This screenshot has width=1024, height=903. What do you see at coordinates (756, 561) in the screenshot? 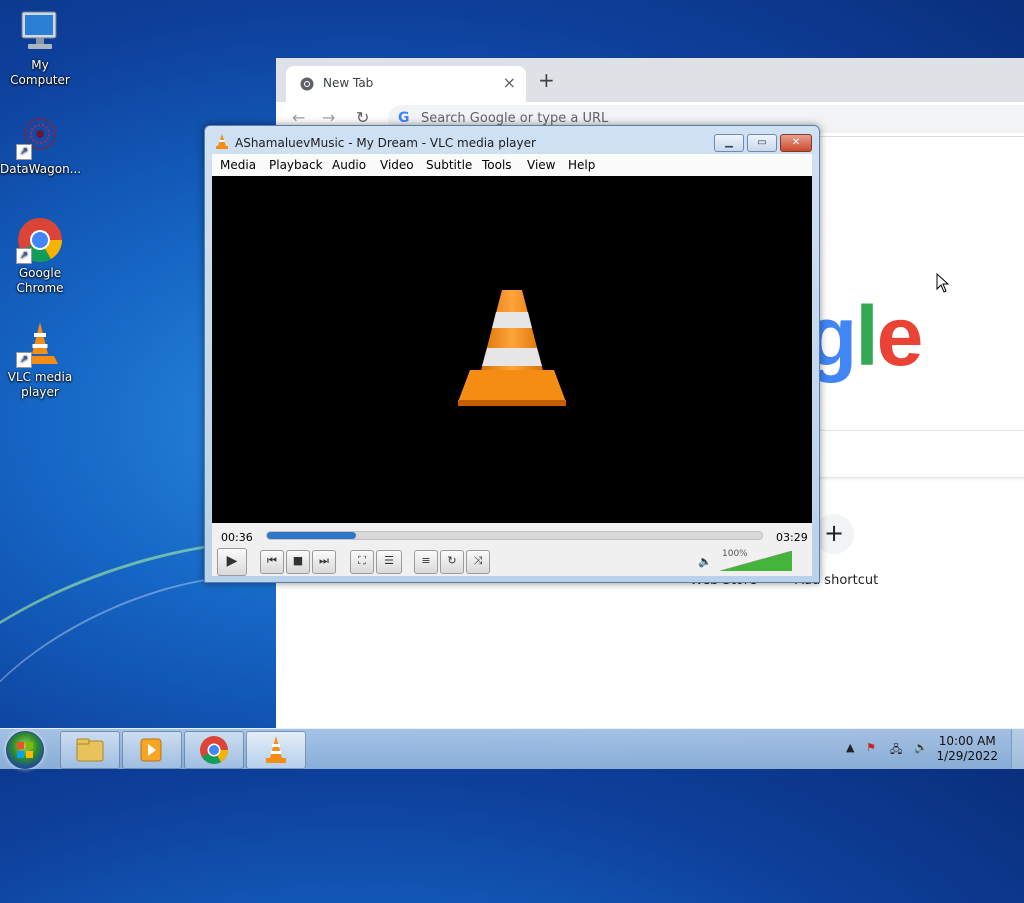
I see `volume-slider` at bounding box center [756, 561].